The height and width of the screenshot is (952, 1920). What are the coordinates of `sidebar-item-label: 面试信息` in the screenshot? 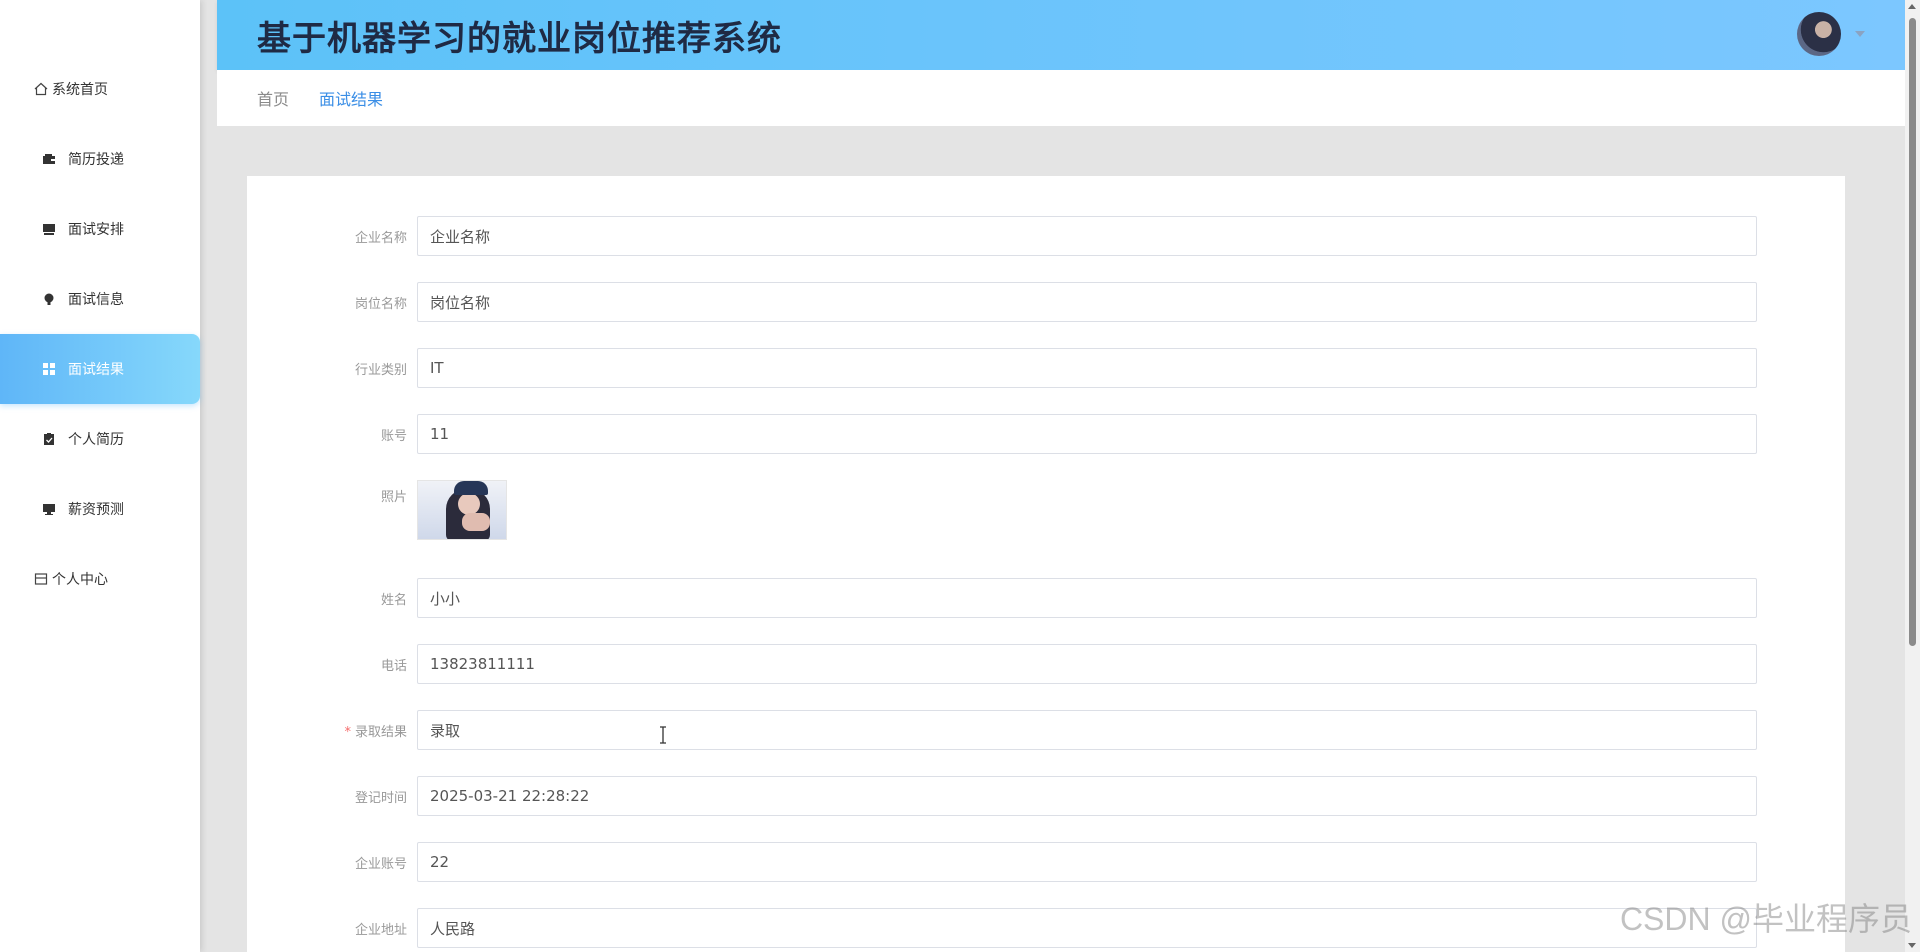 It's located at (96, 300).